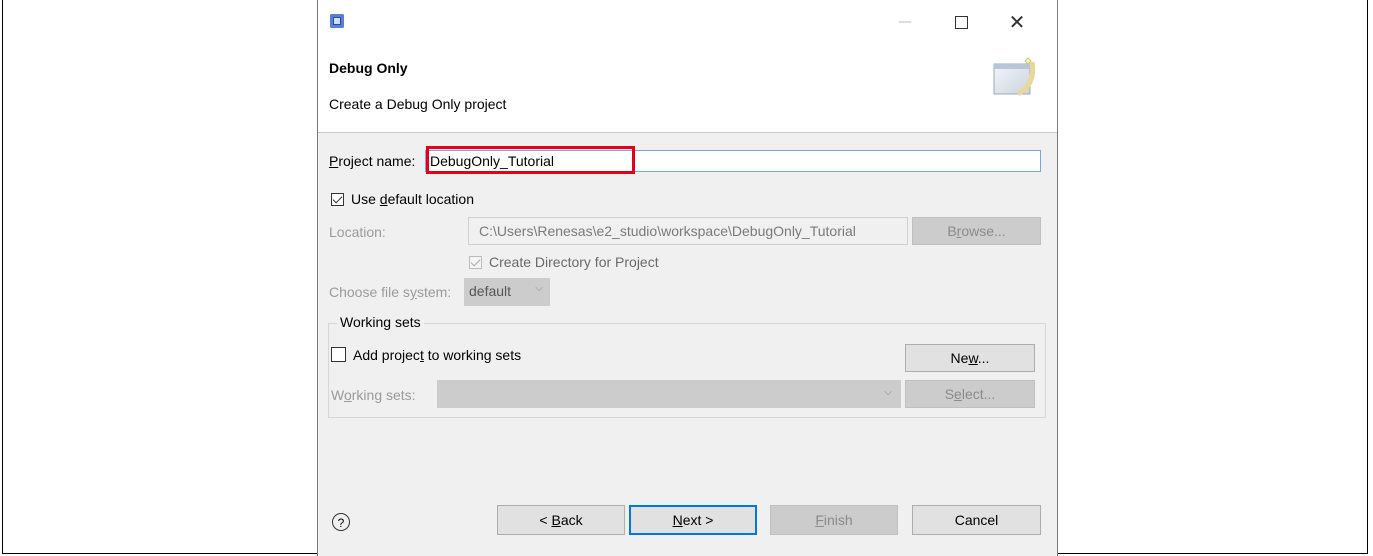 The image size is (1373, 556). Describe the element at coordinates (1014, 77) in the screenshot. I see `wizard-banner-icon` at that location.